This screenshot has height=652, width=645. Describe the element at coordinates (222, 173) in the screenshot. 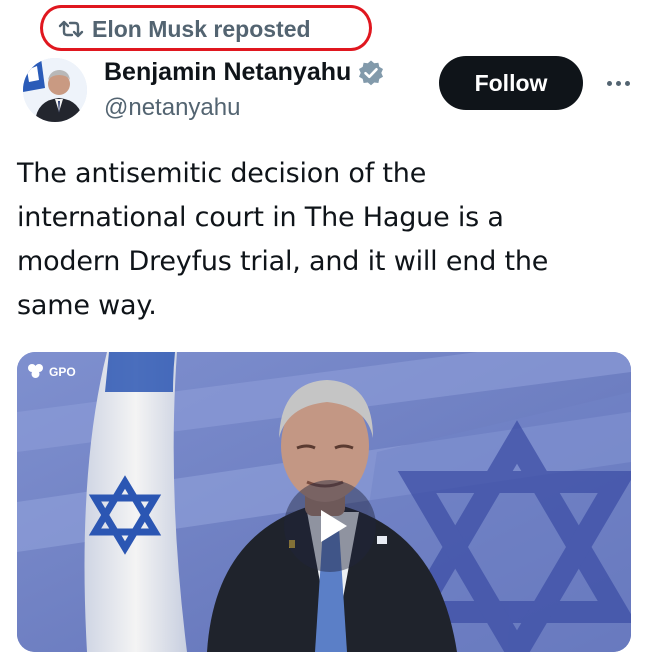

I see `post-text-line: The antisemitic decision of the` at that location.